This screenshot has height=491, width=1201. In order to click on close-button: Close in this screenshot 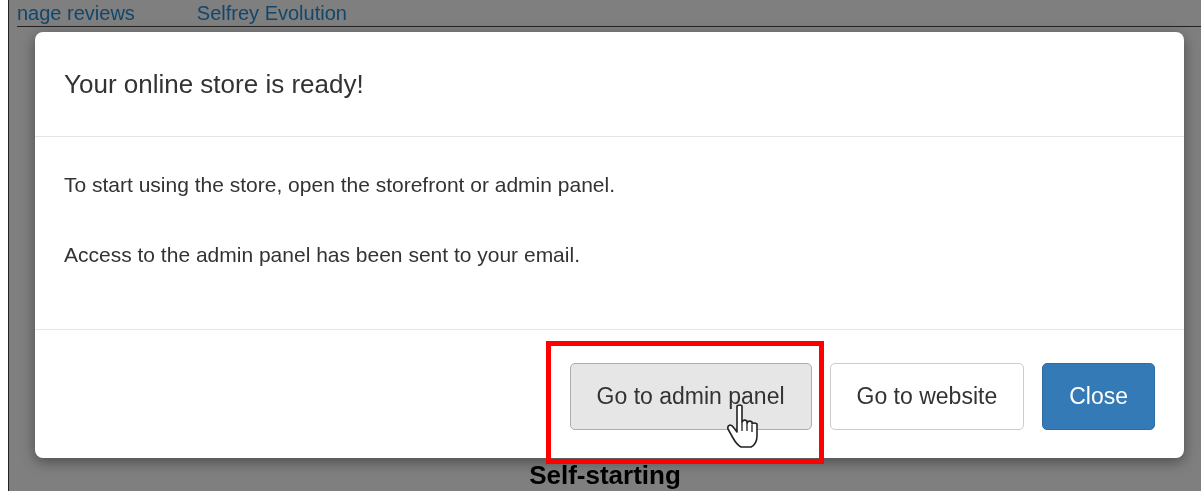, I will do `click(1098, 396)`.